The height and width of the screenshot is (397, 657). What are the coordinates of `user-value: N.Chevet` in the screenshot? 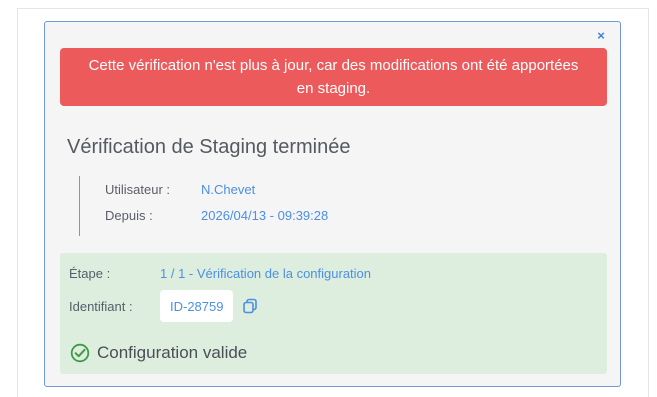 It's located at (228, 189).